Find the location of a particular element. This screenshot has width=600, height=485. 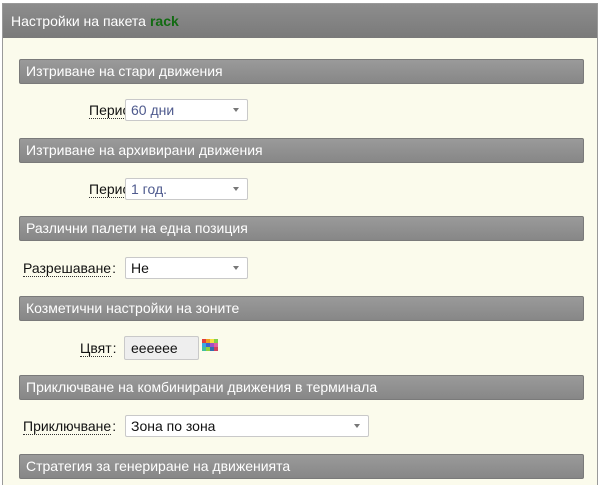

allow-label: Разрешаване: is located at coordinates (69, 268).